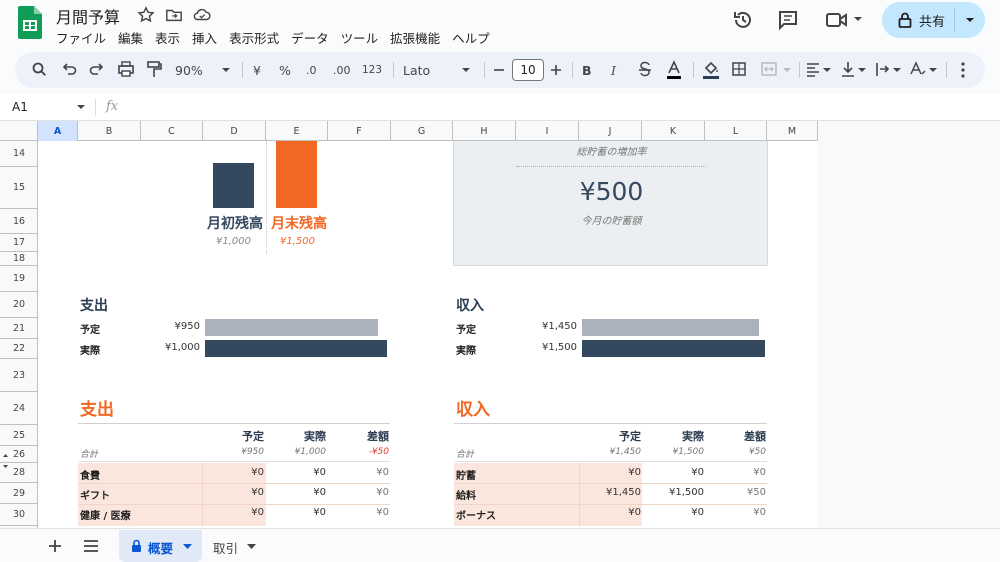  Describe the element at coordinates (787, 70) in the screenshot. I see `merge-dropdown-icon` at that location.